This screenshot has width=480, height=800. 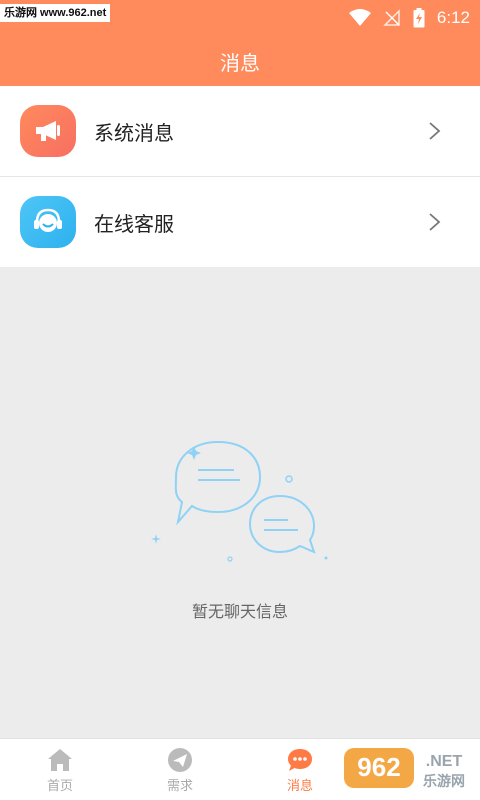 What do you see at coordinates (359, 17) in the screenshot?
I see `wifi-icon` at bounding box center [359, 17].